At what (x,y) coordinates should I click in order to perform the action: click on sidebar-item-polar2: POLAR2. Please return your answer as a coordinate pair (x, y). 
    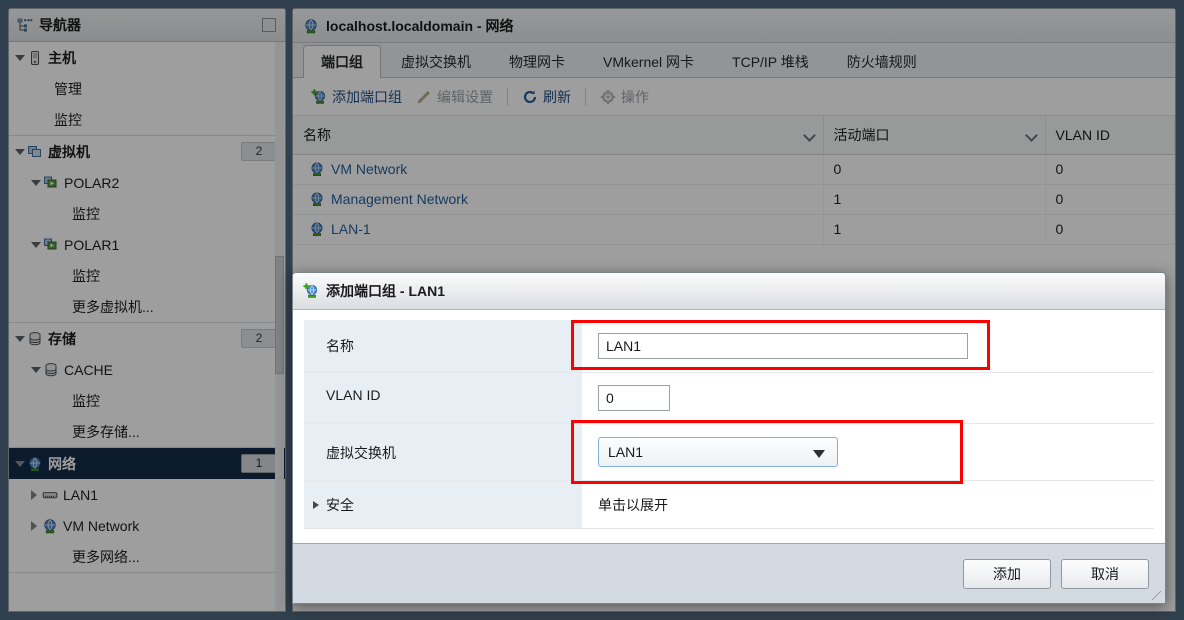
    Looking at the image, I should click on (147, 182).